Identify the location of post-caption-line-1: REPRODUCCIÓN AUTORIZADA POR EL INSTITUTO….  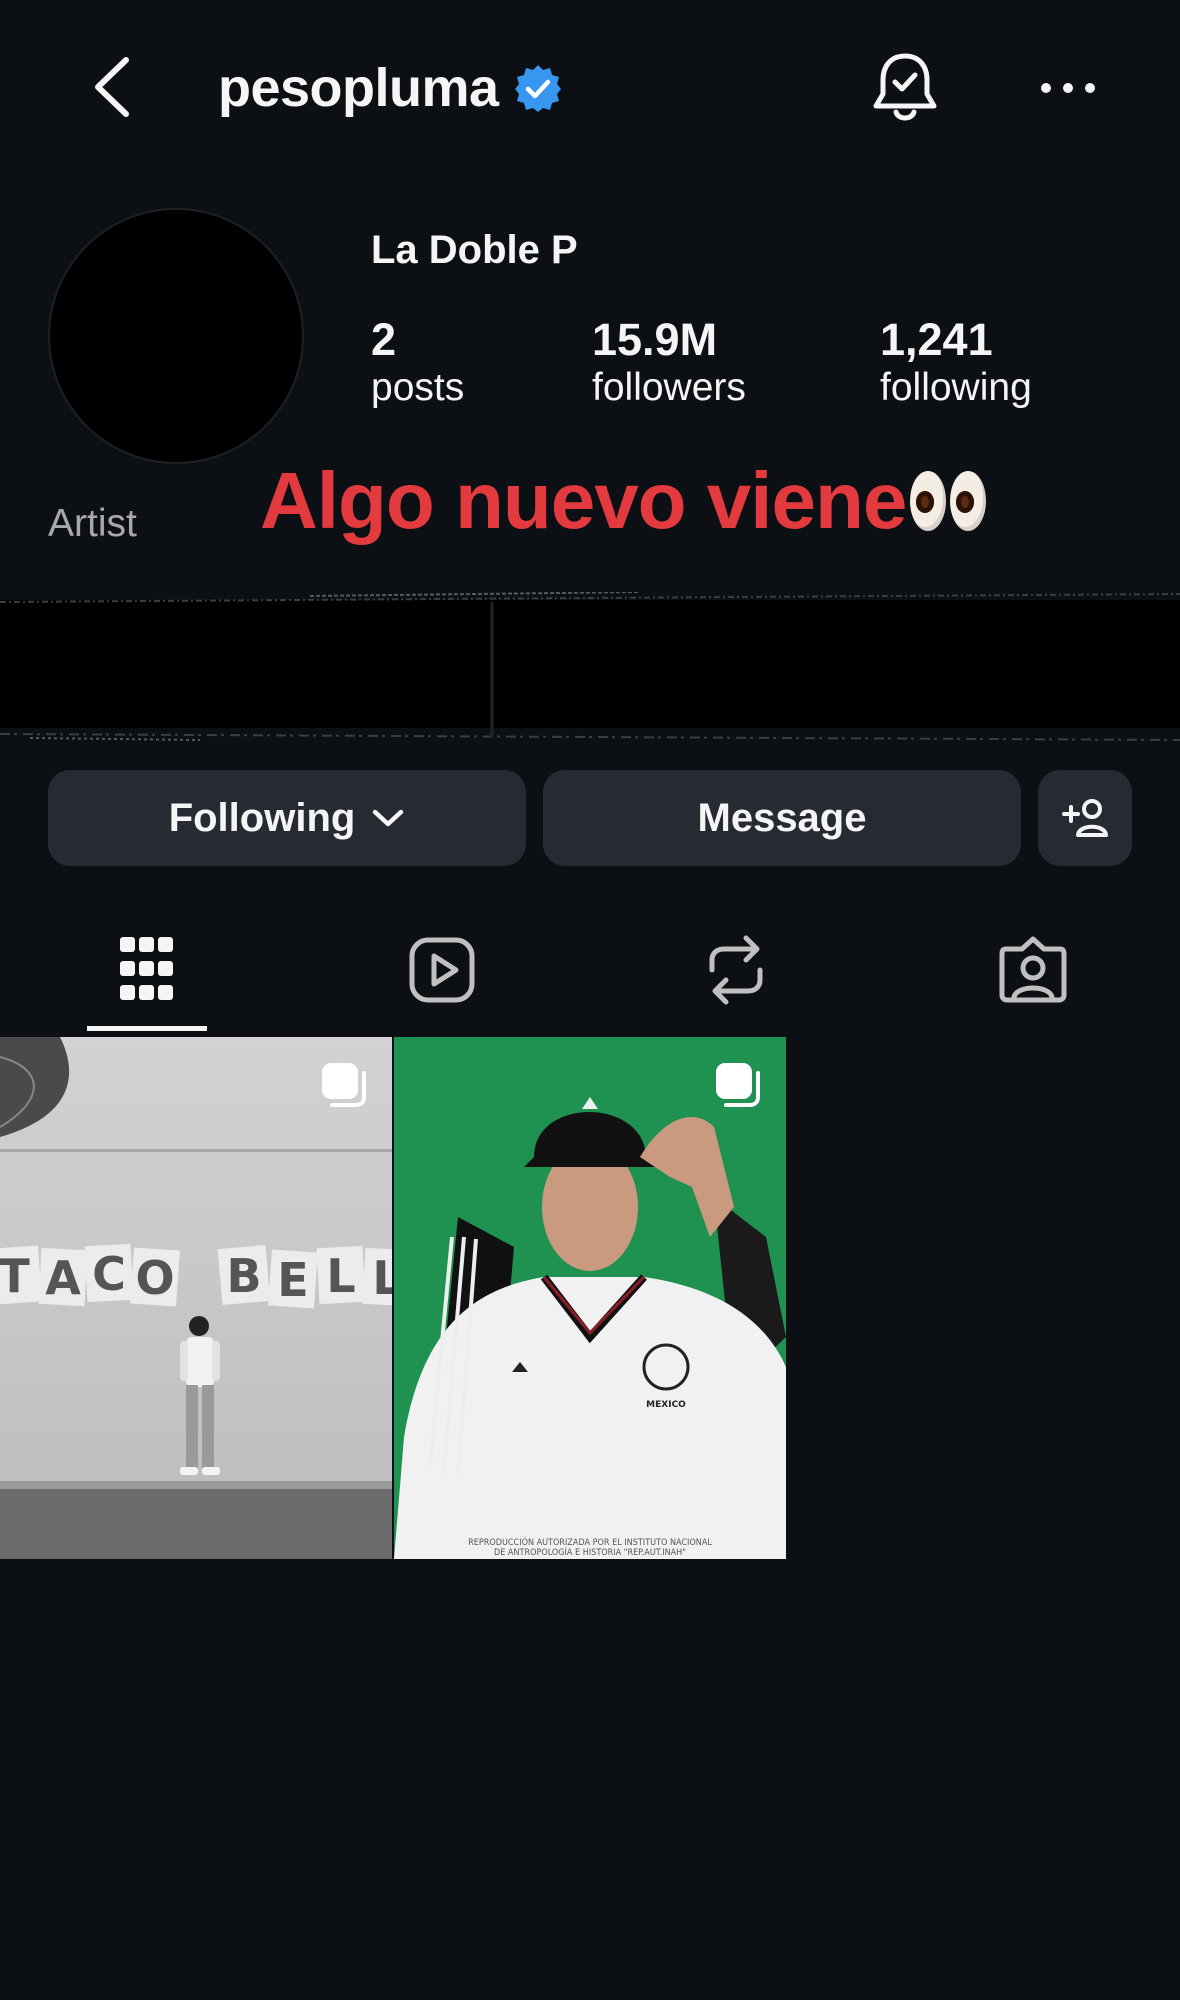
(590, 1542).